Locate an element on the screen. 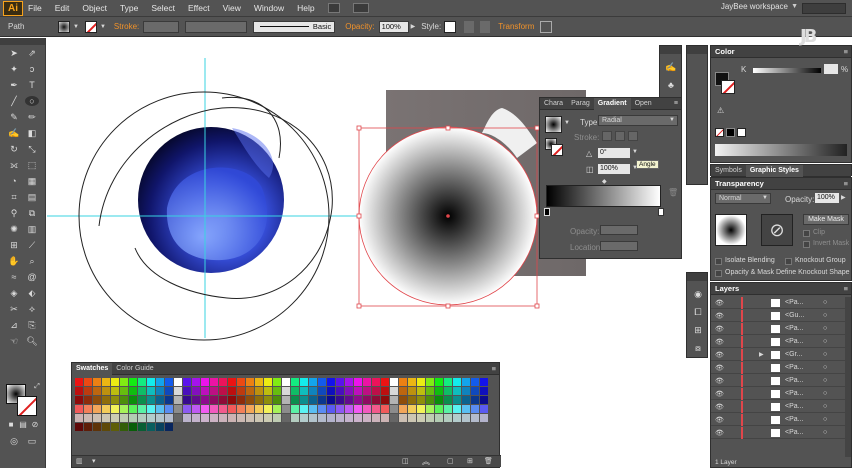 The image size is (852, 470). menu-object: Object is located at coordinates (94, 8).